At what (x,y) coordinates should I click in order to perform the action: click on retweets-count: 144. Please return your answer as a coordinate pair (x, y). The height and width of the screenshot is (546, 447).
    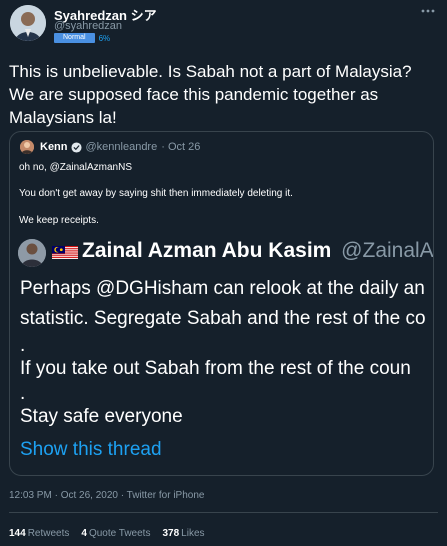
    Looking at the image, I should click on (17, 533).